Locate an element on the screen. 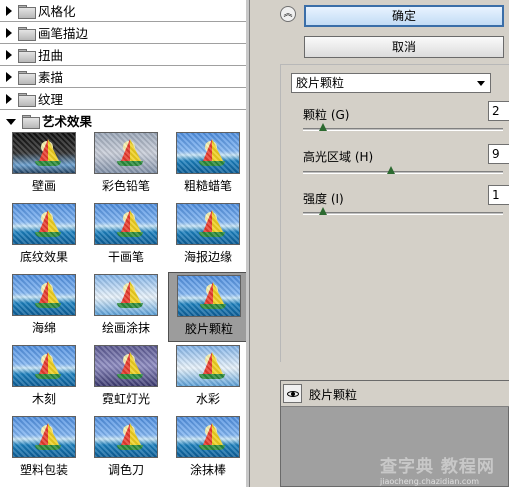 The height and width of the screenshot is (487, 509). filter-thumbnail: 底纹效果 is located at coordinates (44, 236).